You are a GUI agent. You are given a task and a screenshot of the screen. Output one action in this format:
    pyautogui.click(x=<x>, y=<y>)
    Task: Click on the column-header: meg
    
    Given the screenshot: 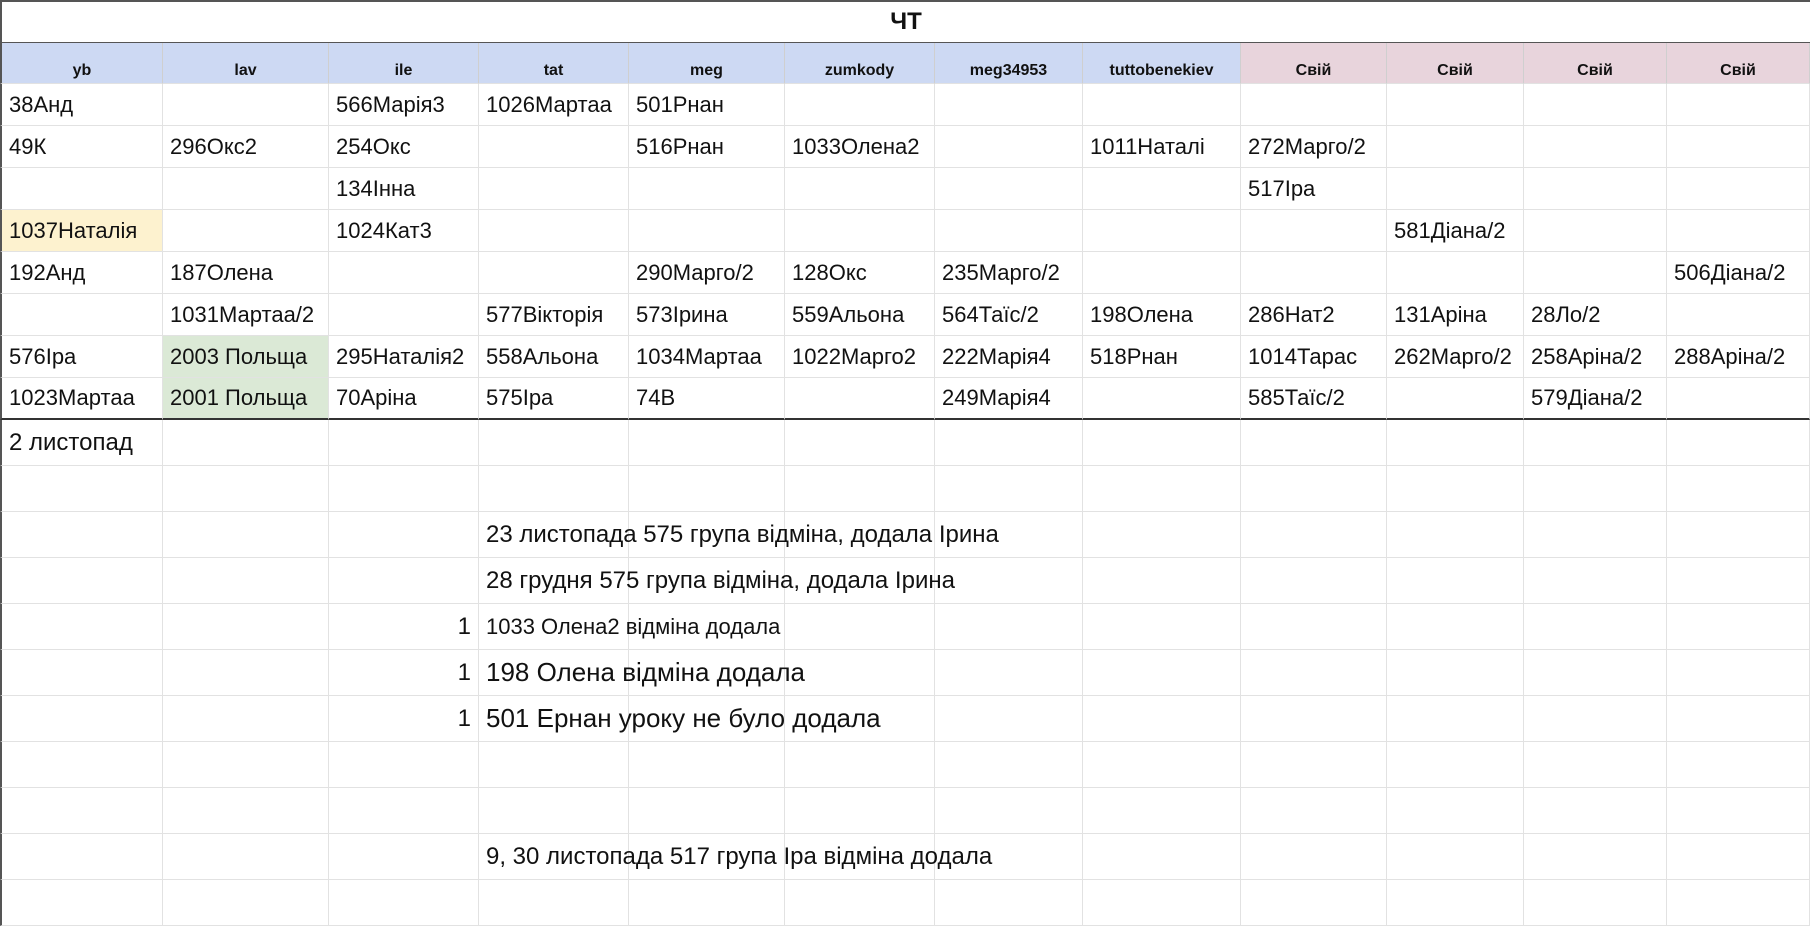 What is the action you would take?
    pyautogui.click(x=707, y=63)
    